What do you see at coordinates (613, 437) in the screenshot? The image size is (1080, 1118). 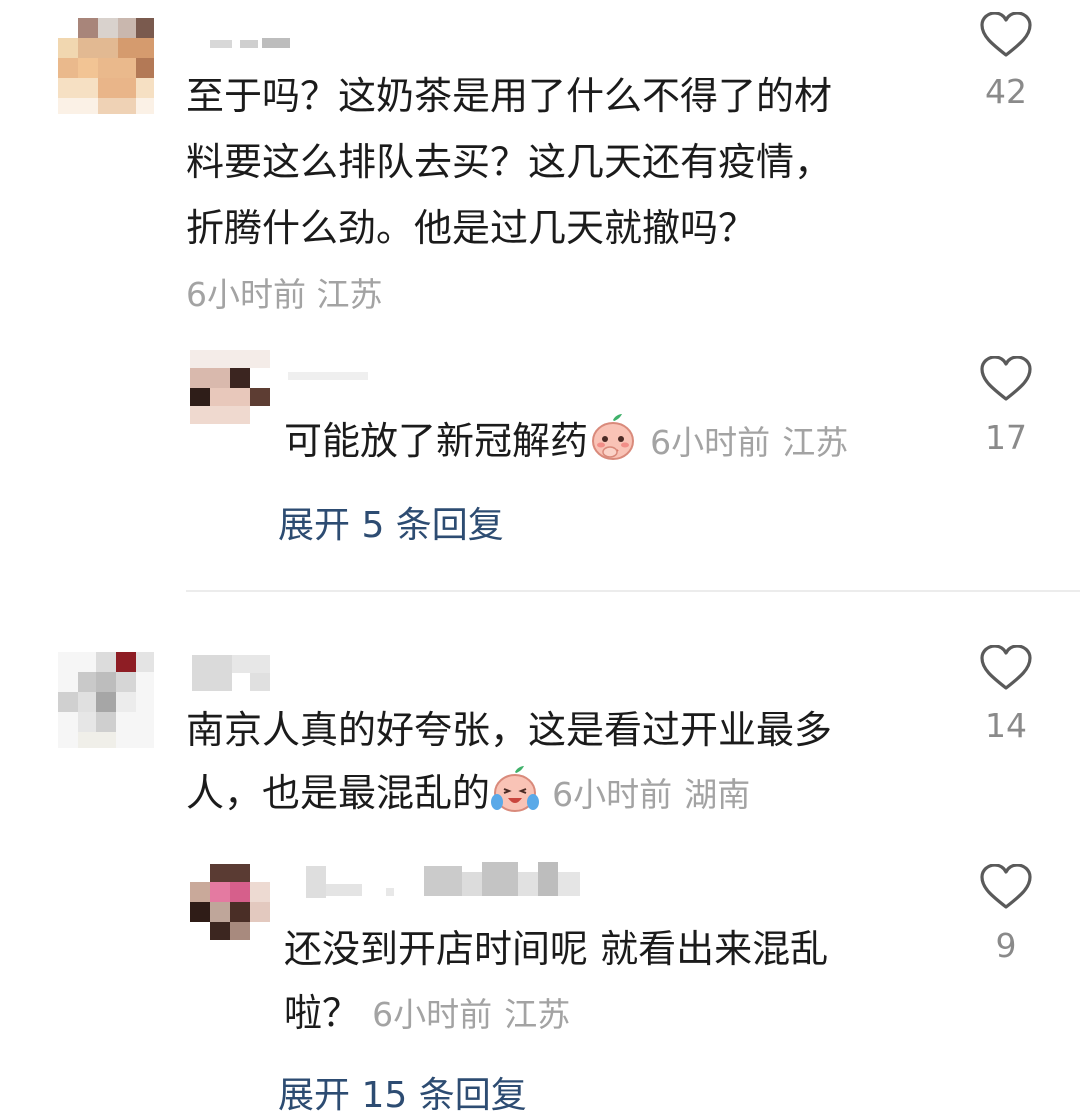 I see `peach-shy-emoji` at bounding box center [613, 437].